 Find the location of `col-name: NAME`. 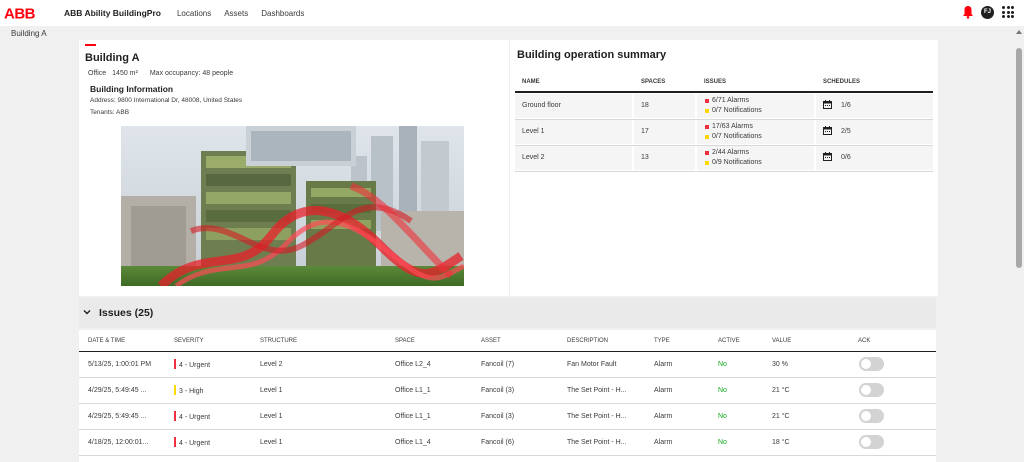

col-name: NAME is located at coordinates (531, 82).